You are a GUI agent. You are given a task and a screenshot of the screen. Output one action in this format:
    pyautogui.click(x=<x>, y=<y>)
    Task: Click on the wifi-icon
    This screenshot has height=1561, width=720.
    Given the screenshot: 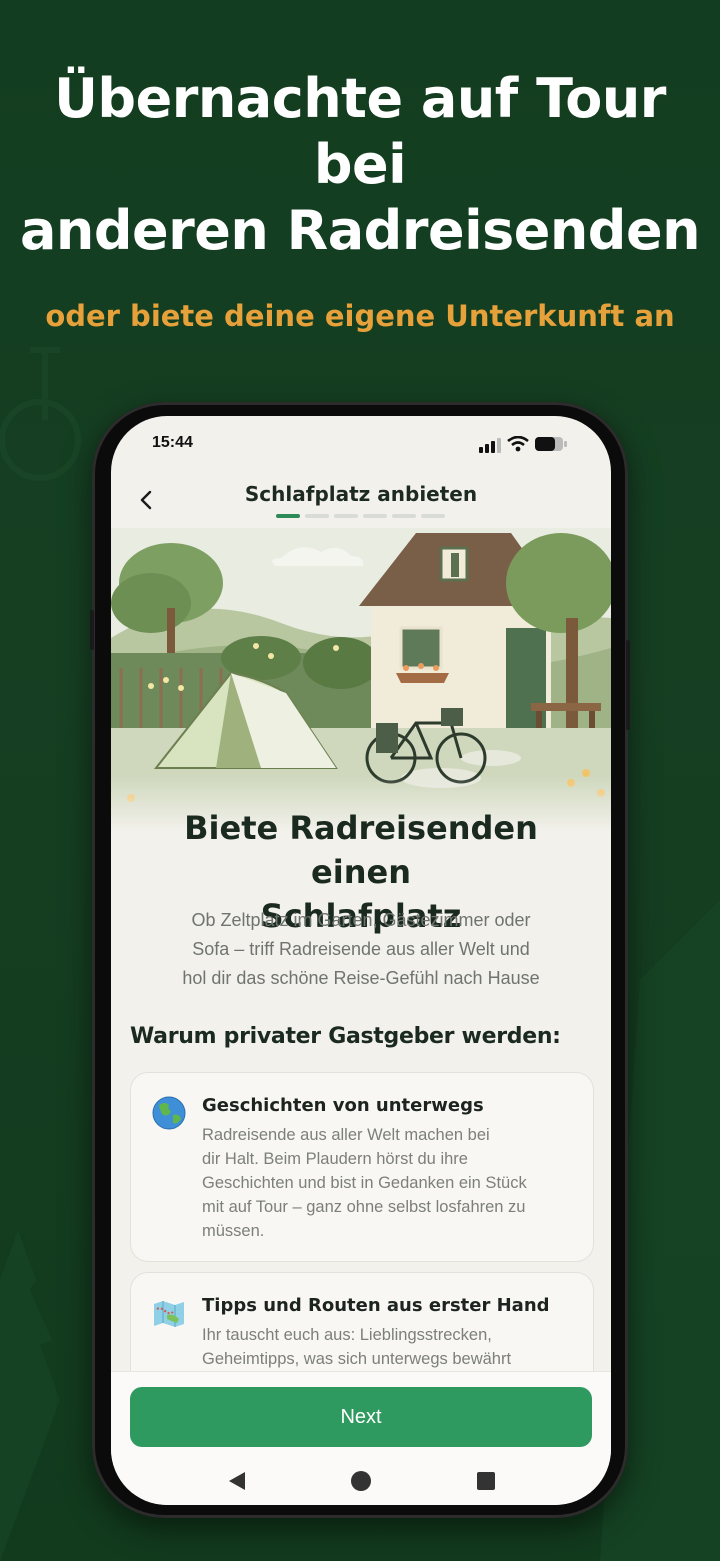 What is the action you would take?
    pyautogui.click(x=518, y=444)
    